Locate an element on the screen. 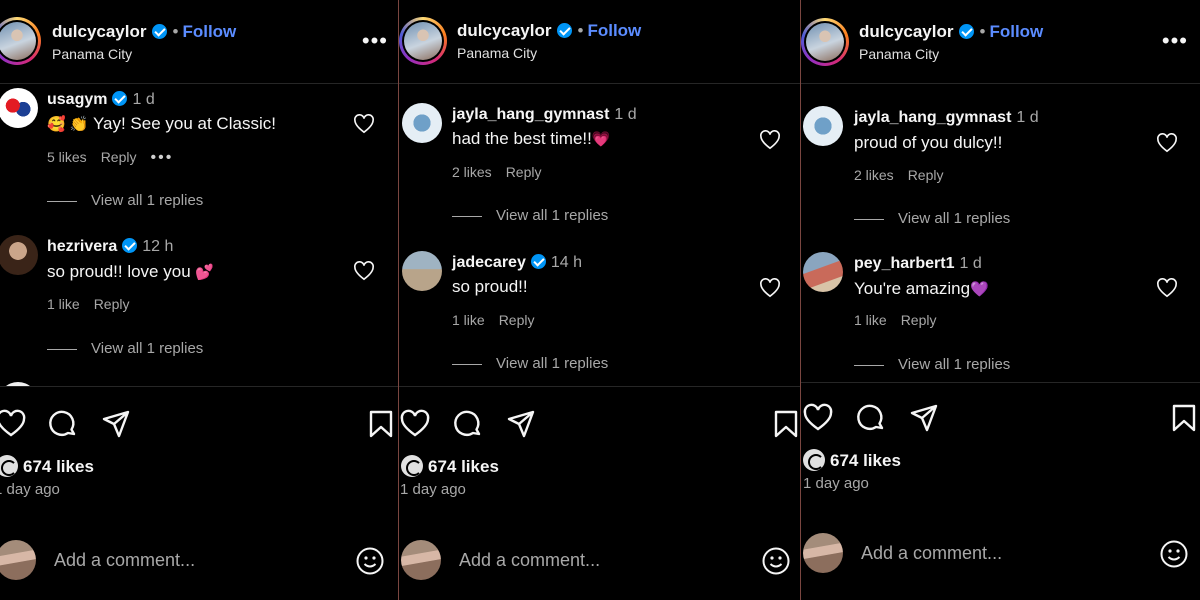 This screenshot has width=1200, height=600. comment-likes: 5 likes is located at coordinates (67, 157).